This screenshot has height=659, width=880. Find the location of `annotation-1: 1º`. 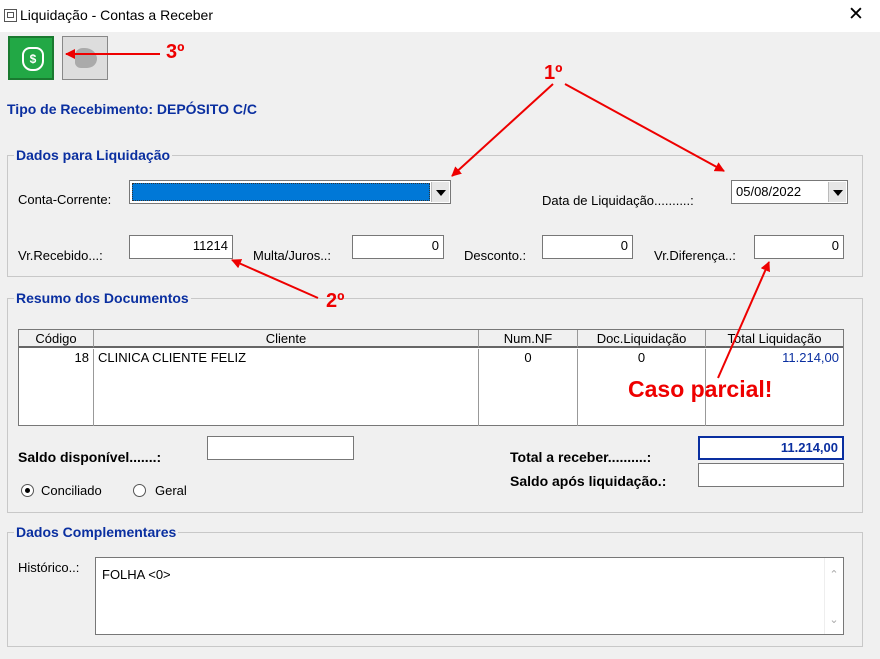

annotation-1: 1º is located at coordinates (553, 73).